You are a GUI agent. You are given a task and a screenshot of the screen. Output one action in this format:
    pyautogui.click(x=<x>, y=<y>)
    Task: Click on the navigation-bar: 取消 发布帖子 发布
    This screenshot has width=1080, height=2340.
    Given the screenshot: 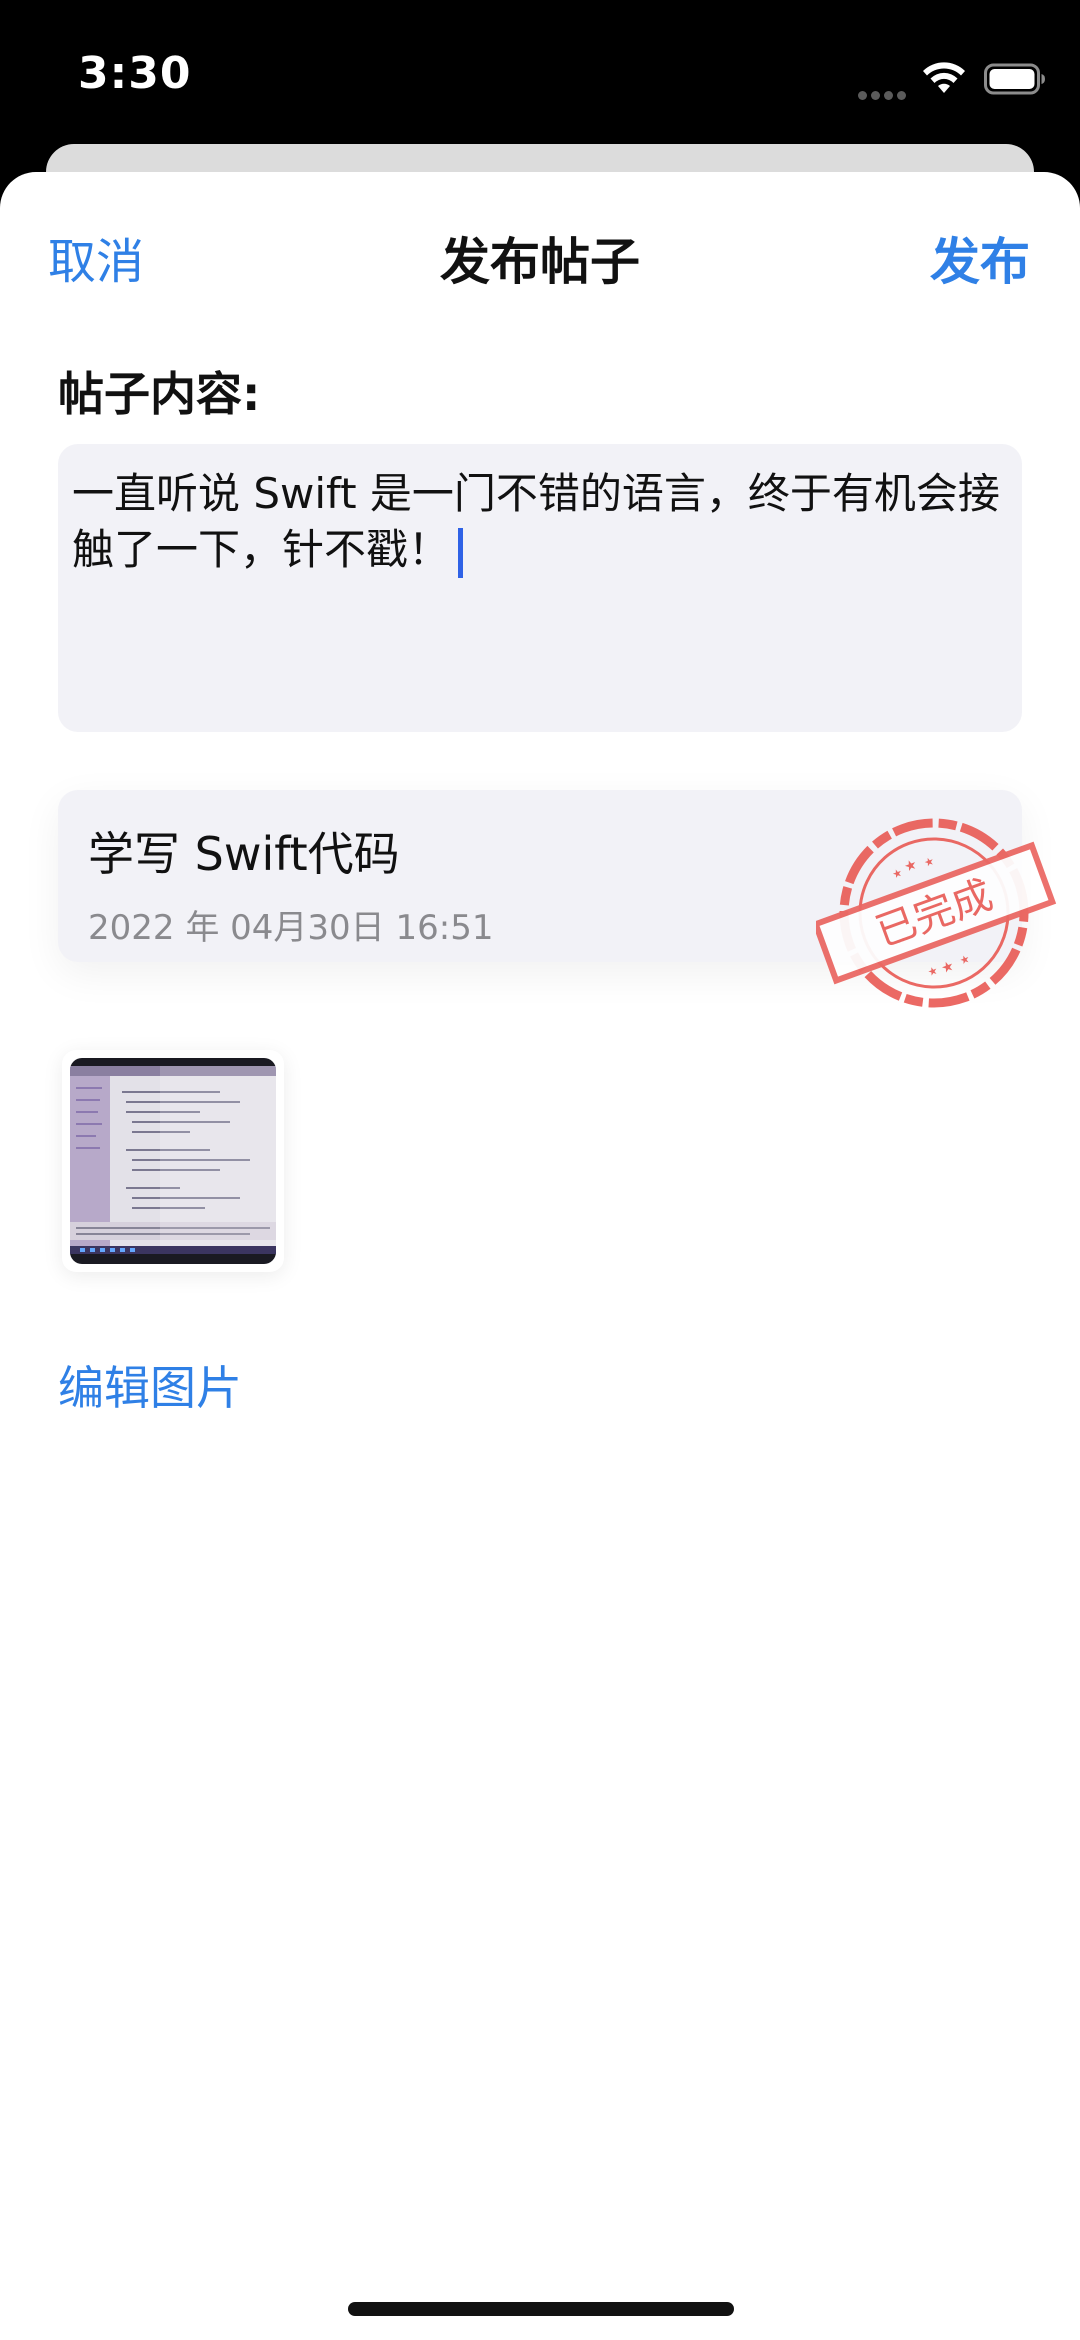 What is the action you would take?
    pyautogui.click(x=540, y=252)
    